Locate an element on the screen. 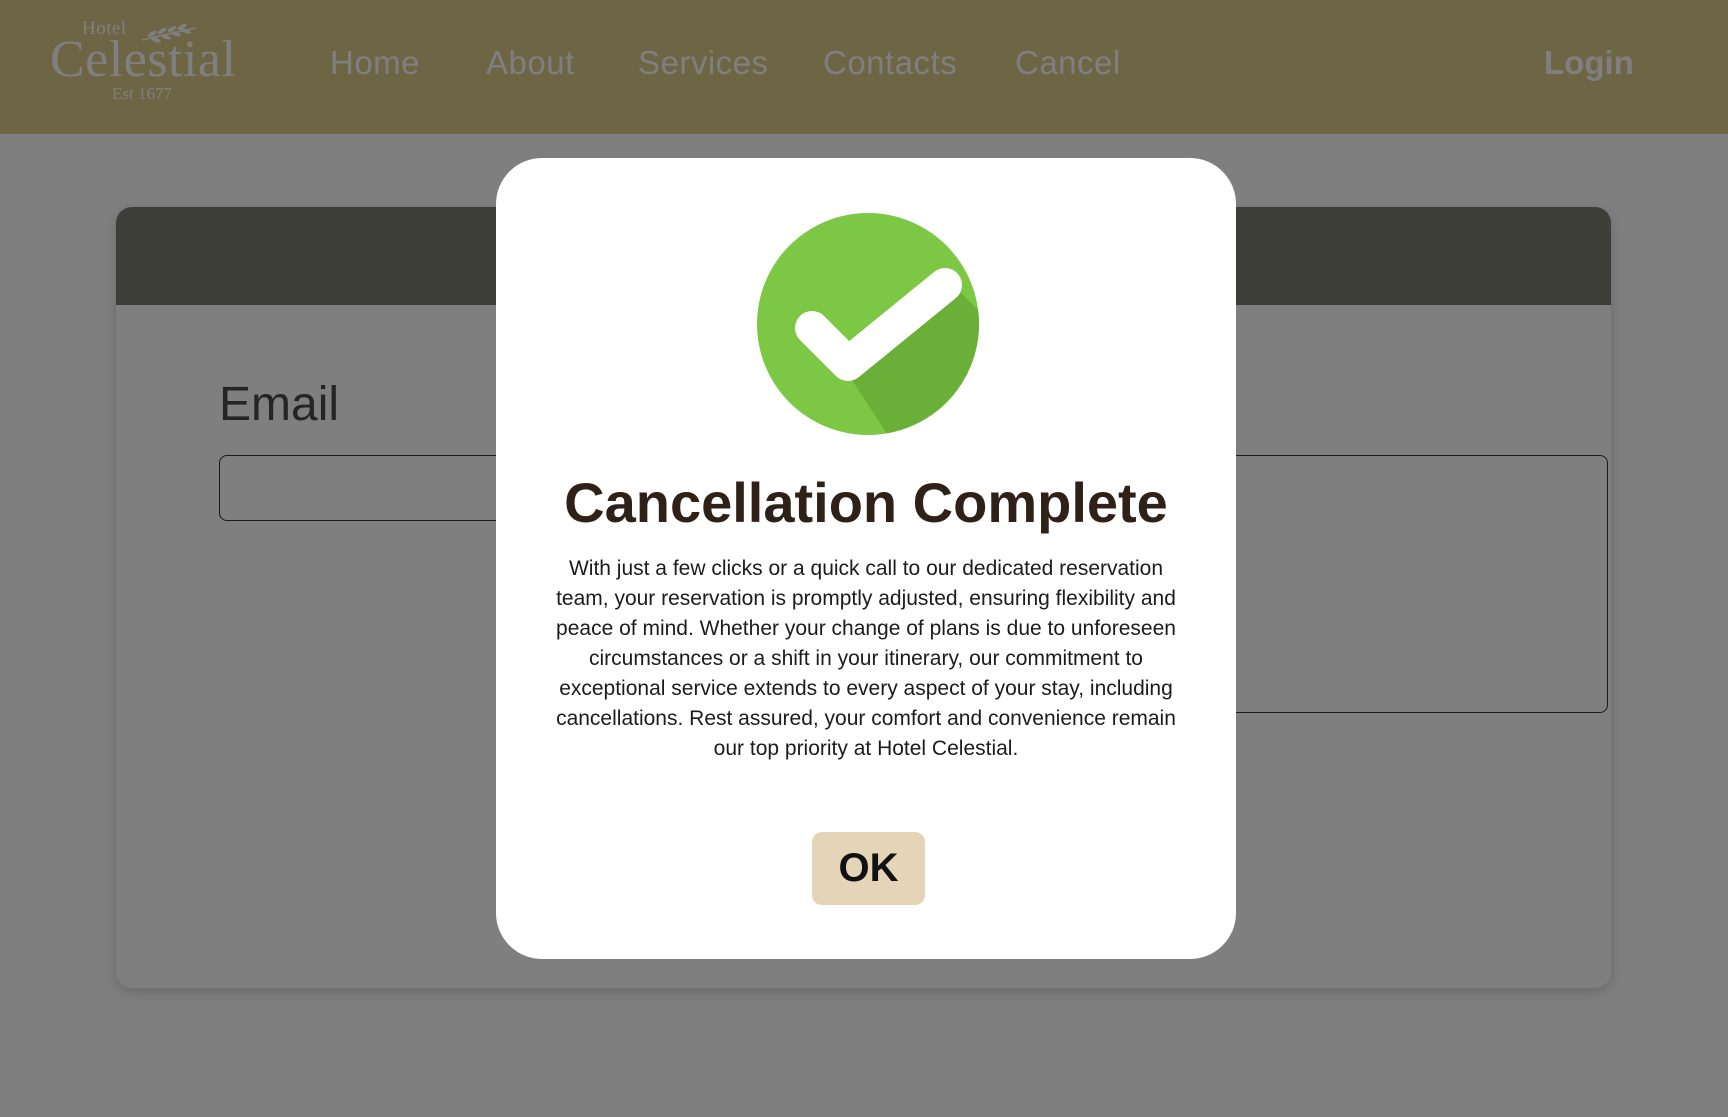 Image resolution: width=1728 pixels, height=1117 pixels. ok-button: OK is located at coordinates (868, 868).